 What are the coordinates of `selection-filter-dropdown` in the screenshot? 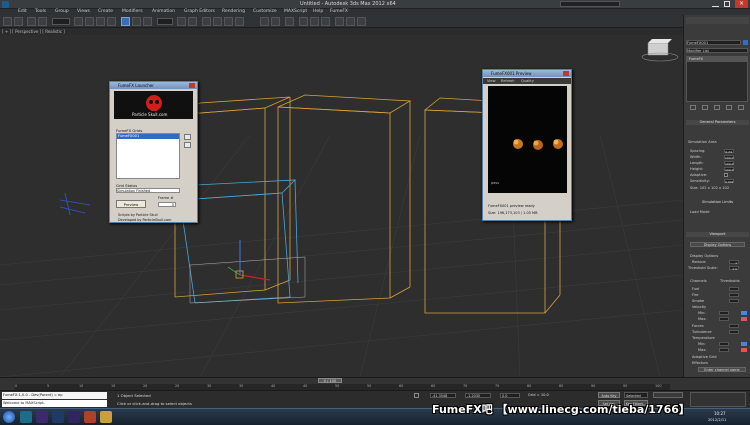 It's located at (61, 21).